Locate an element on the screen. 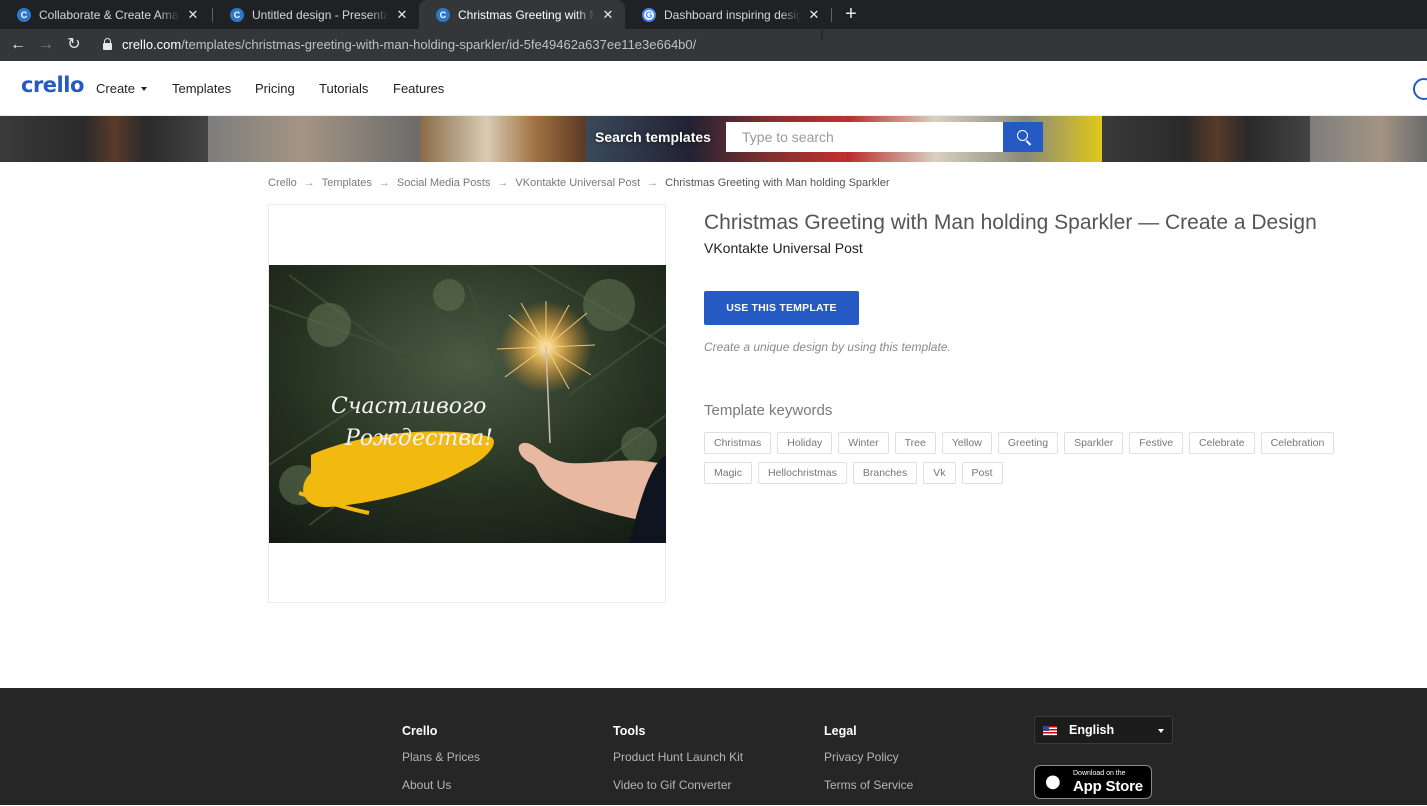  footer-column-legal: Legal Privacy Policy Terms of Service is located at coordinates (868, 765).